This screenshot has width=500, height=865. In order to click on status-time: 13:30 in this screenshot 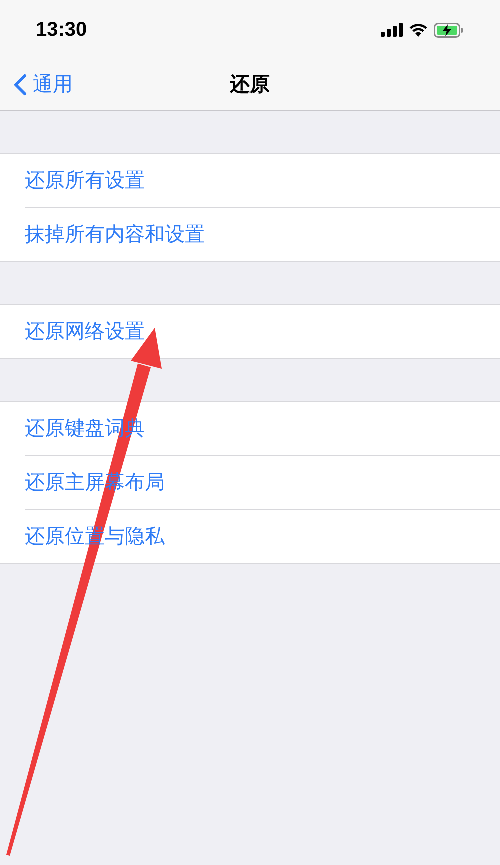, I will do `click(62, 30)`.